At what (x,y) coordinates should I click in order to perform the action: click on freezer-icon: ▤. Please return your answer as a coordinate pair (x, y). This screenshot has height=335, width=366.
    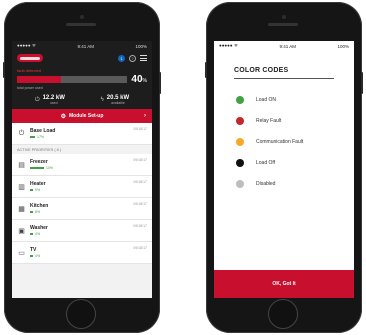
    Looking at the image, I should click on (21, 165).